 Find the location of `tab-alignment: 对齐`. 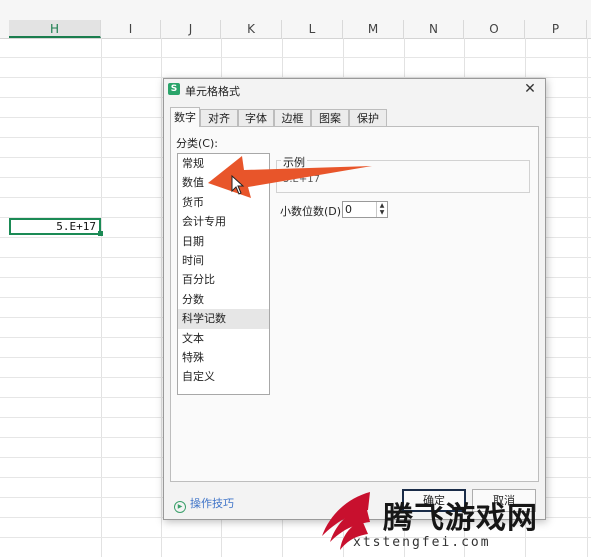

tab-alignment: 对齐 is located at coordinates (219, 117).